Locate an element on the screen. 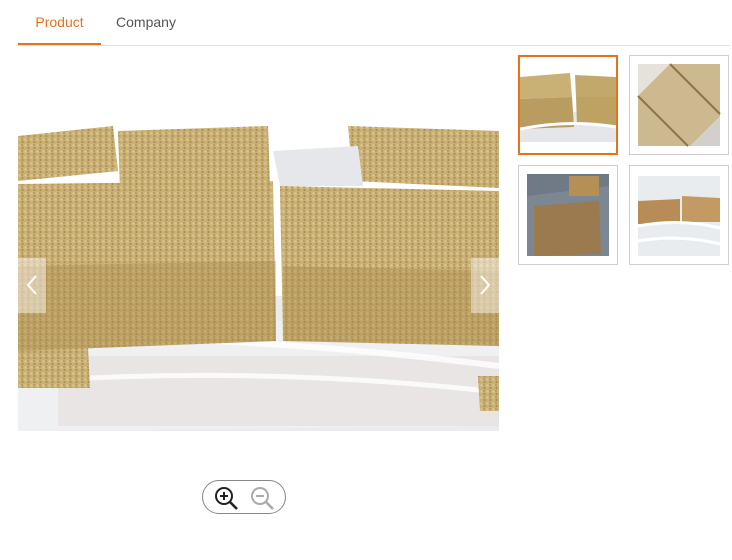  product-tabs: Product Company is located at coordinates (374, 23).